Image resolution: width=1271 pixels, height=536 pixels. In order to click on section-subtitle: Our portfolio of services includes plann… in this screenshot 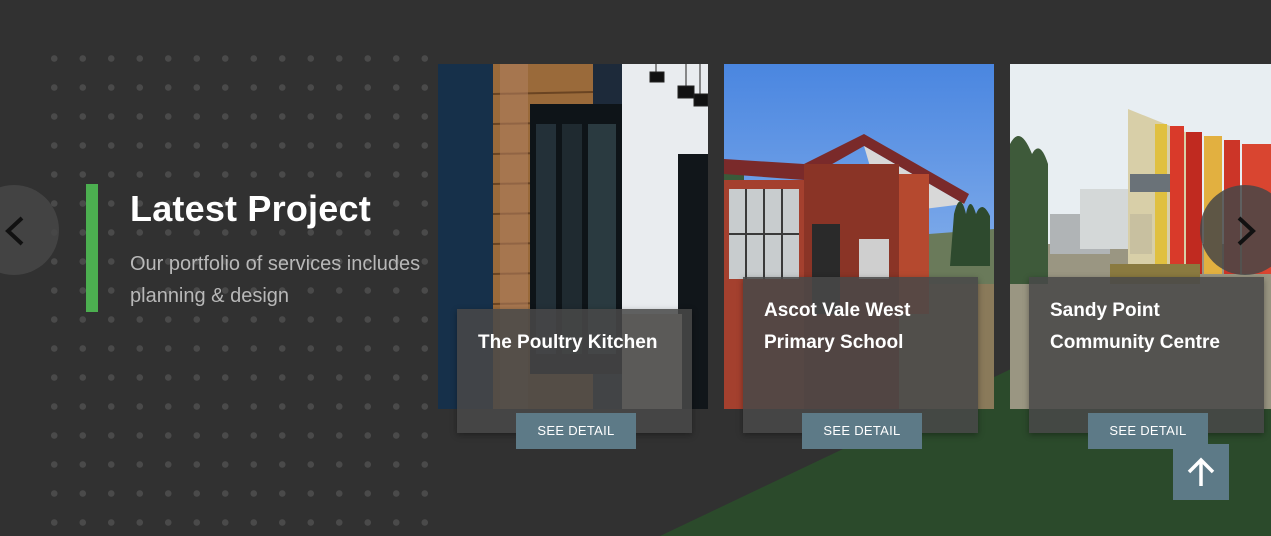, I will do `click(275, 280)`.